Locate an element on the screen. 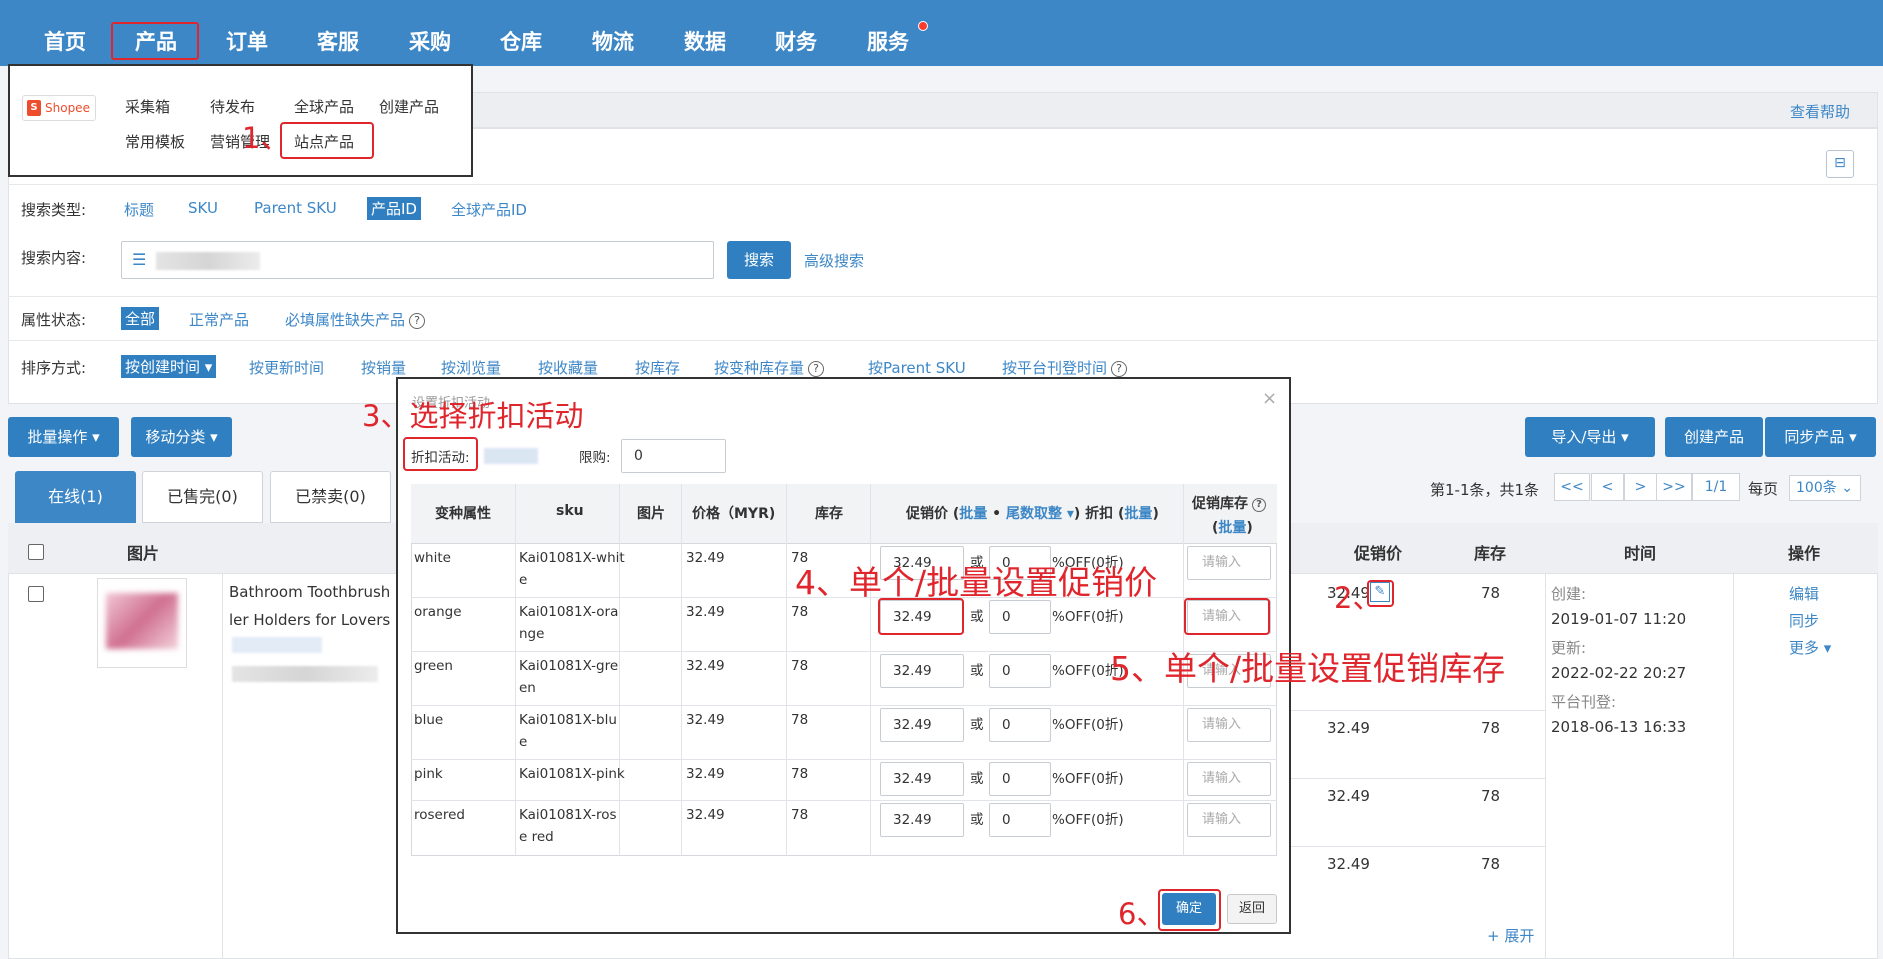 The image size is (1883, 959). menu-collection-box: 采集箱 is located at coordinates (147, 106).